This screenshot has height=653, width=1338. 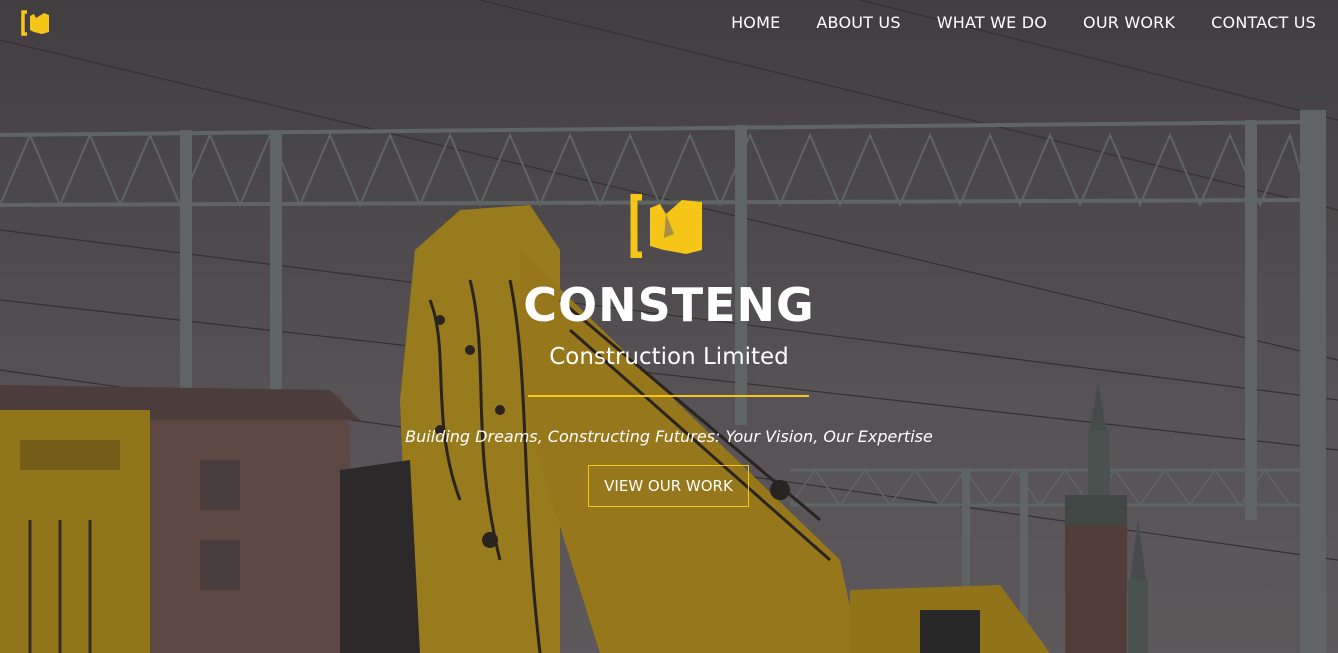 I want to click on nav-item-our-work: OUR WORK, so click(x=1129, y=22).